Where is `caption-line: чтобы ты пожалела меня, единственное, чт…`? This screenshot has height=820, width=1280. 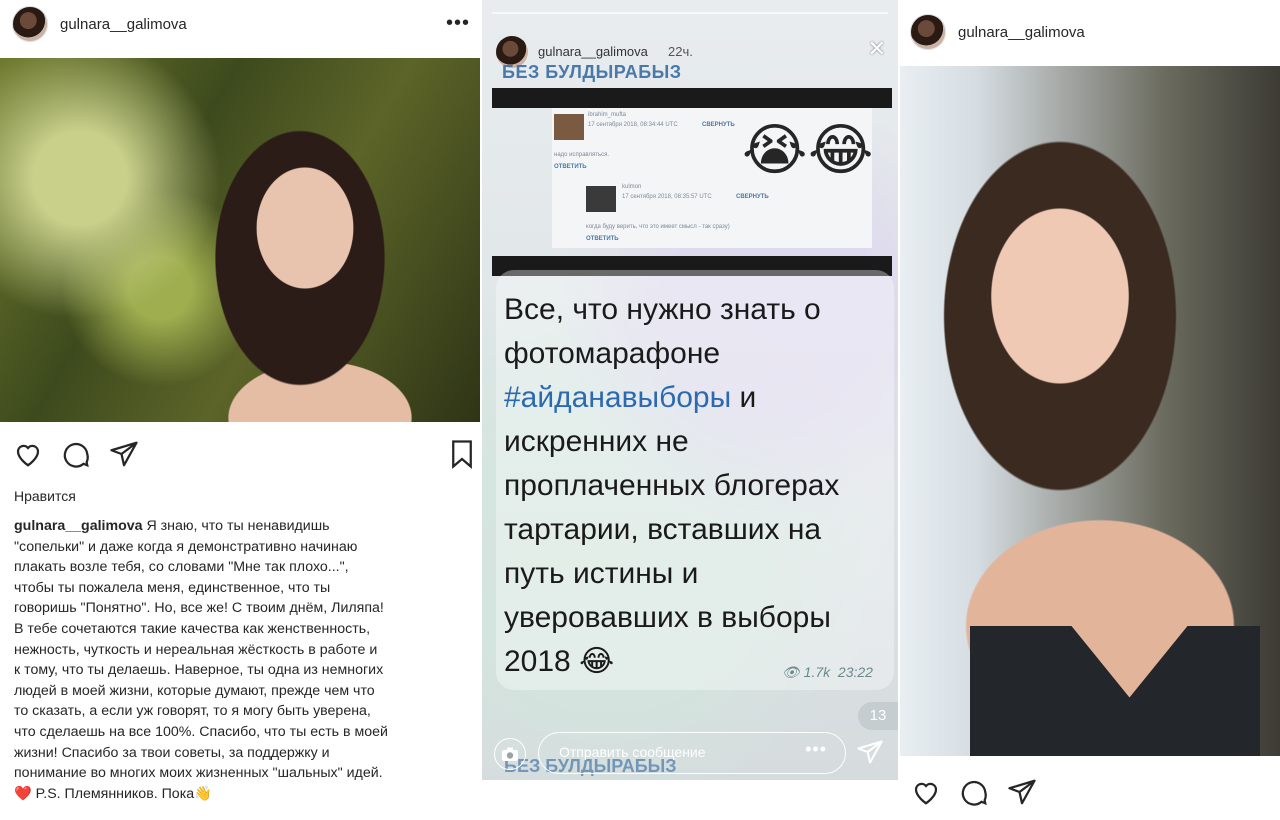
caption-line: чтобы ты пожалела меня, единственное, чт… is located at coordinates (172, 587).